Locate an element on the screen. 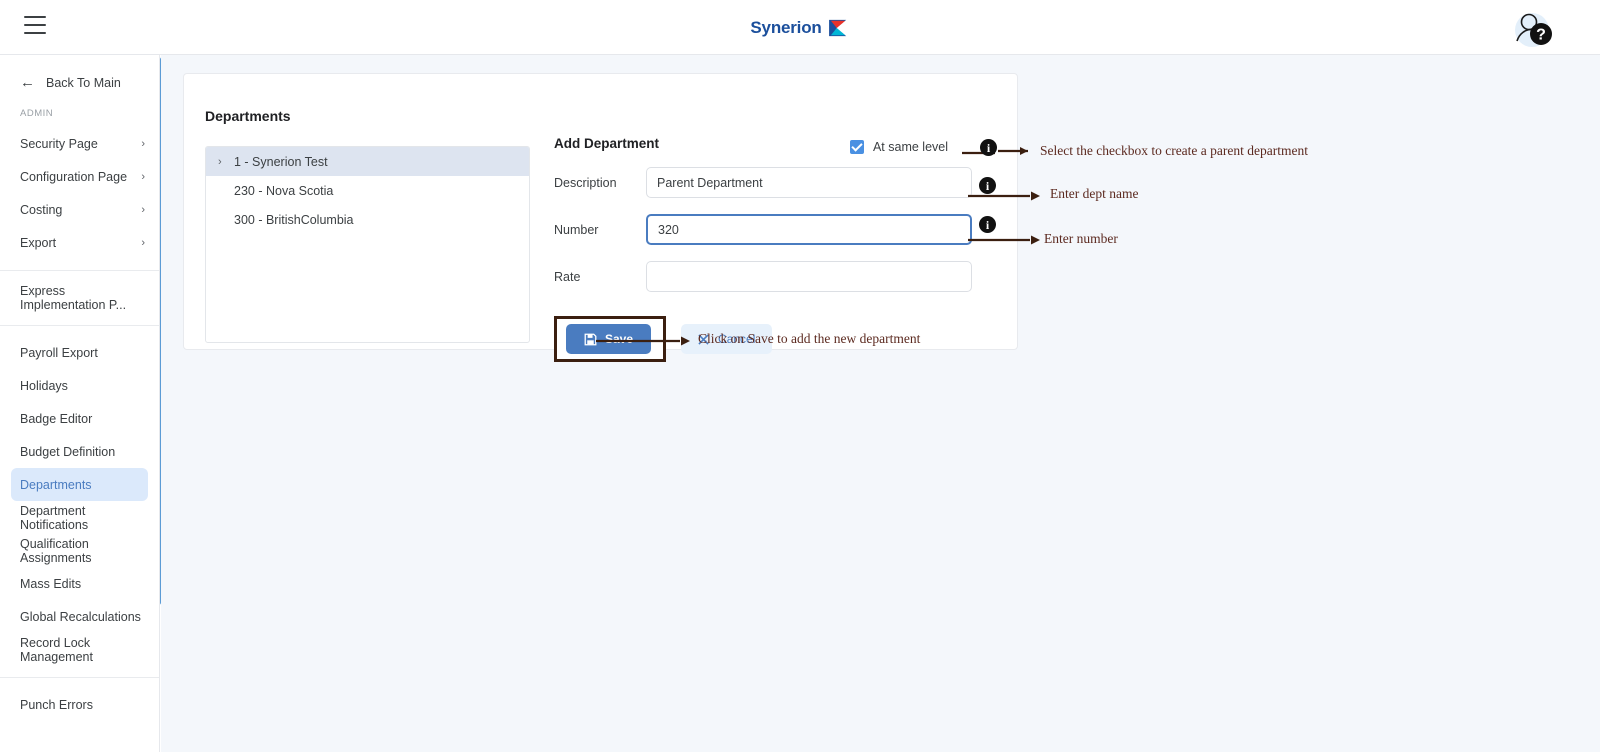  save-button-label: Save is located at coordinates (619, 339).